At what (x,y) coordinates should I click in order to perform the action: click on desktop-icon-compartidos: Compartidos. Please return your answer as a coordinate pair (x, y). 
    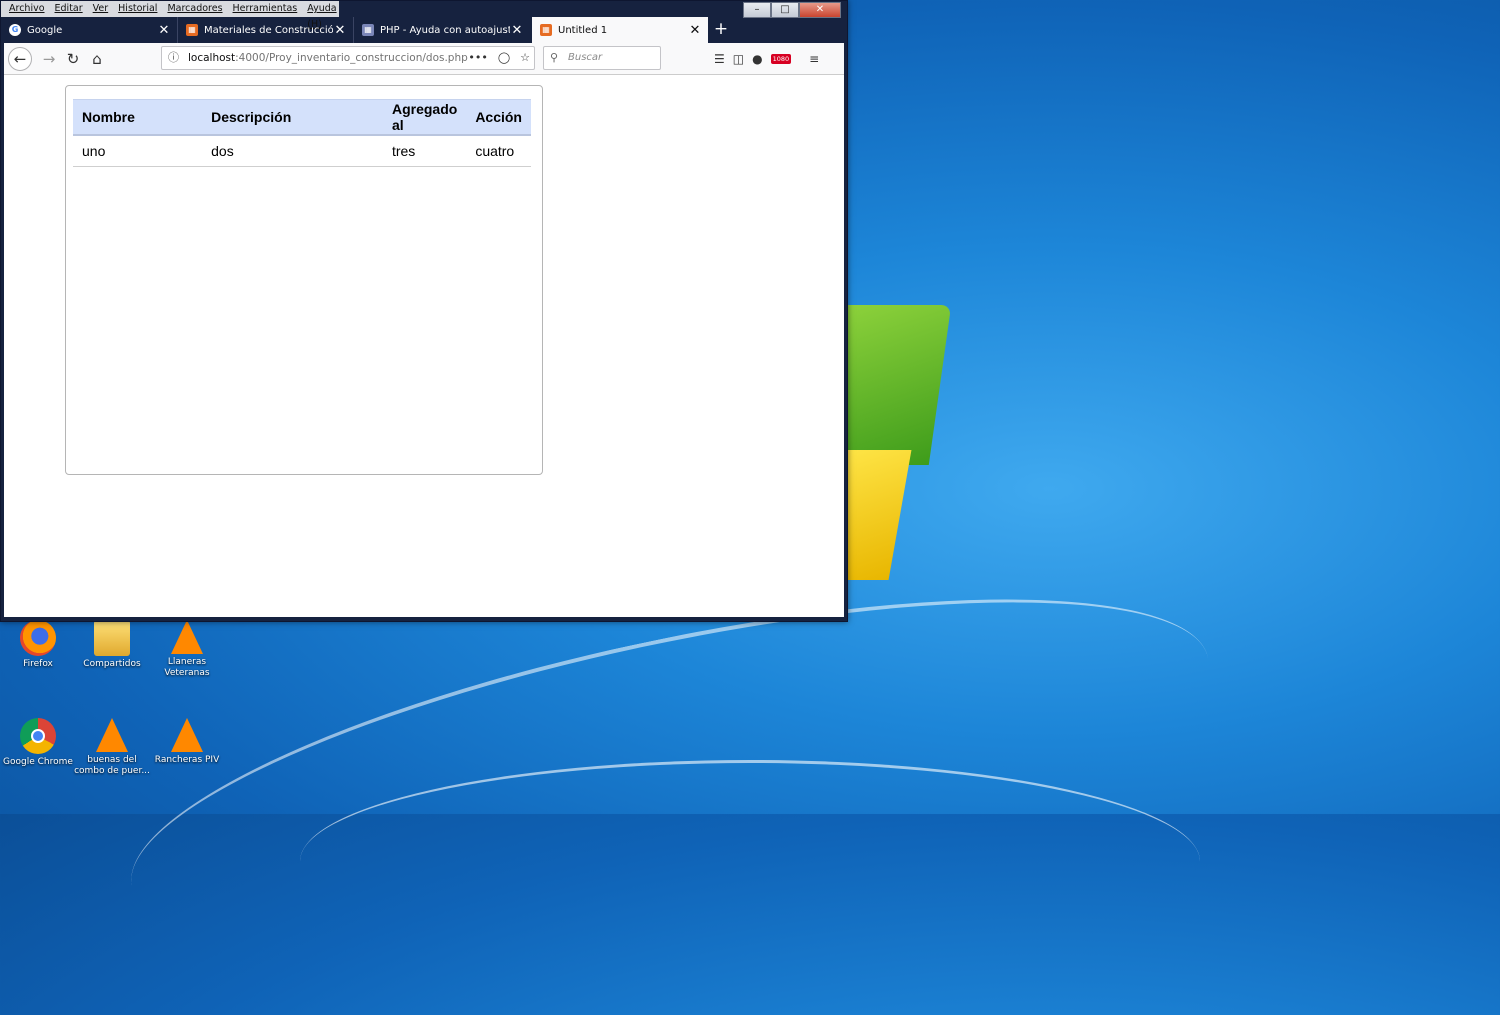
    Looking at the image, I should click on (112, 645).